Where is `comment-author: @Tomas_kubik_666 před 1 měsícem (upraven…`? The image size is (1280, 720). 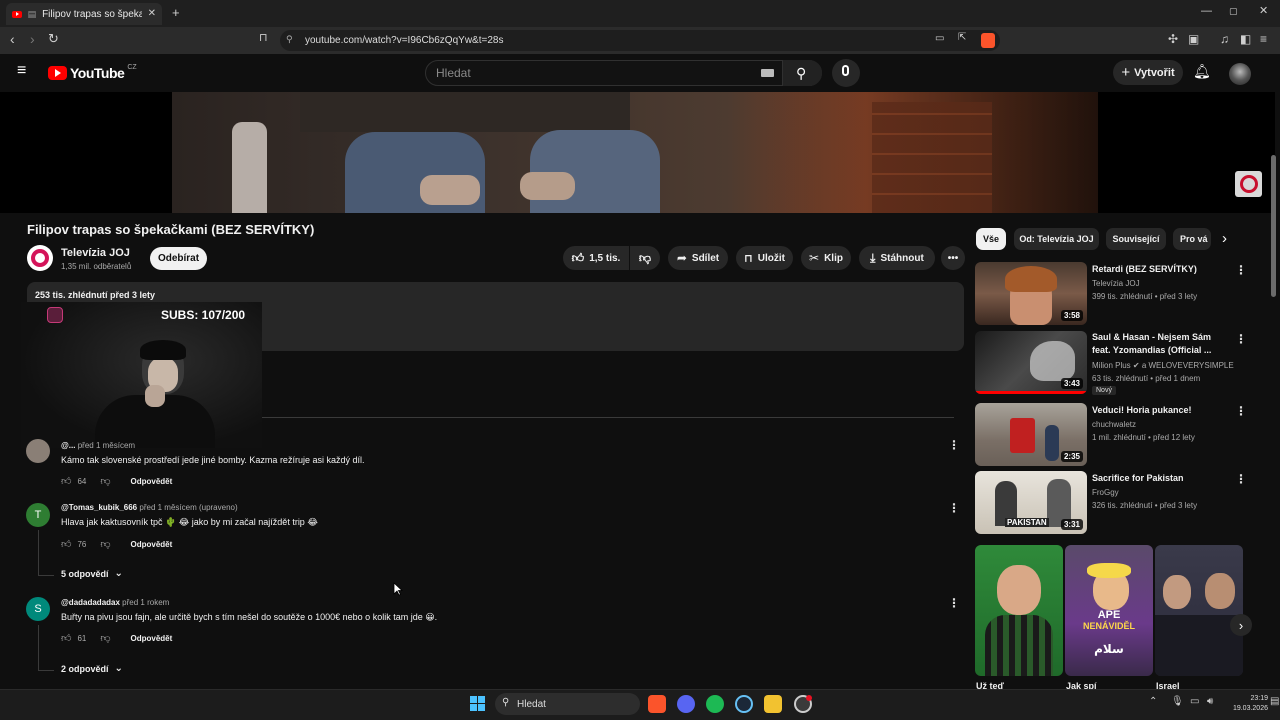
comment-author: @Tomas_kubik_666 před 1 měsícem (upraven… is located at coordinates (149, 507).